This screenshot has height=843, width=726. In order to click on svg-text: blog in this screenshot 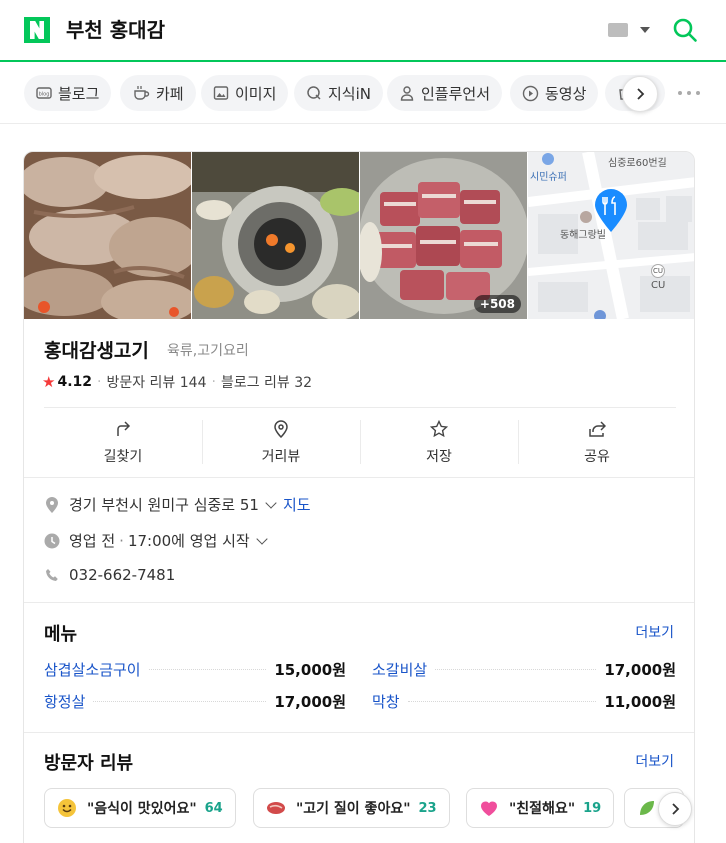, I will do `click(44, 95)`.